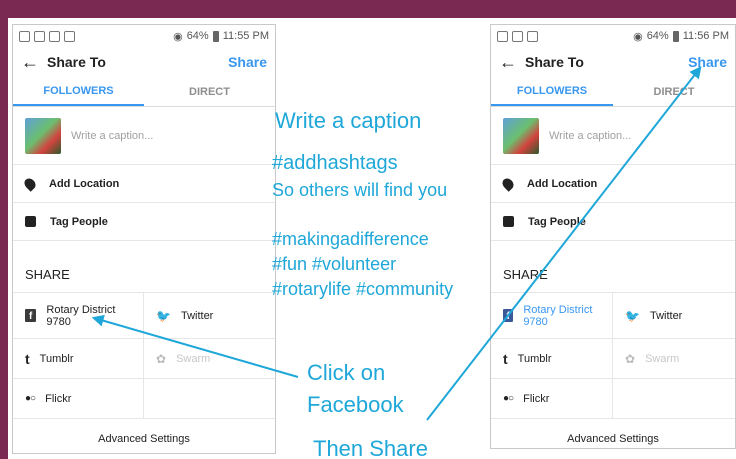 The width and height of the screenshot is (736, 459). What do you see at coordinates (681, 36) in the screenshot?
I see `status-right: ◉ 64% 11:56 PM` at bounding box center [681, 36].